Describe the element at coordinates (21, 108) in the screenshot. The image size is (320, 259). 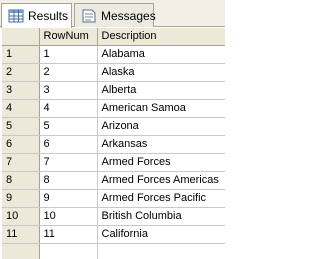
I see `row-number-cell: 4` at that location.